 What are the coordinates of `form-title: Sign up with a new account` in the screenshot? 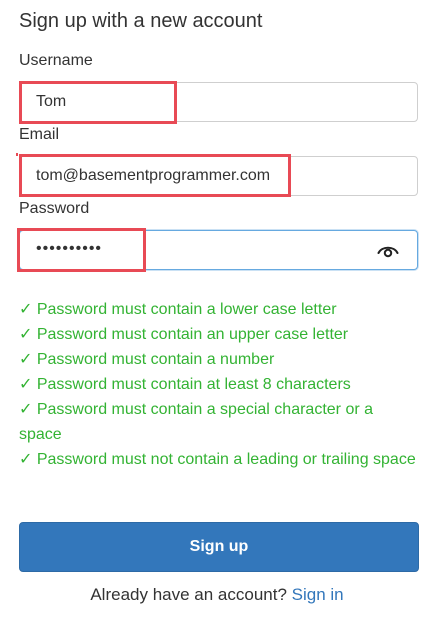 It's located at (141, 21).